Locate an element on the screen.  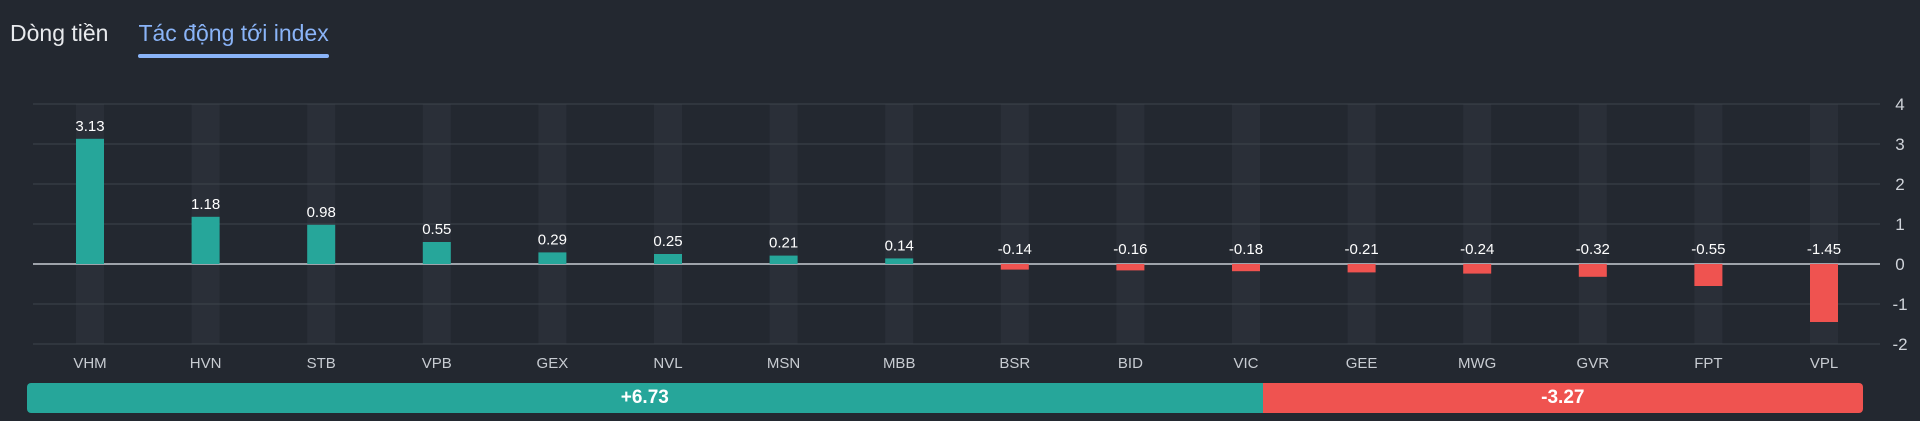
category-label: FPT is located at coordinates (1708, 363).